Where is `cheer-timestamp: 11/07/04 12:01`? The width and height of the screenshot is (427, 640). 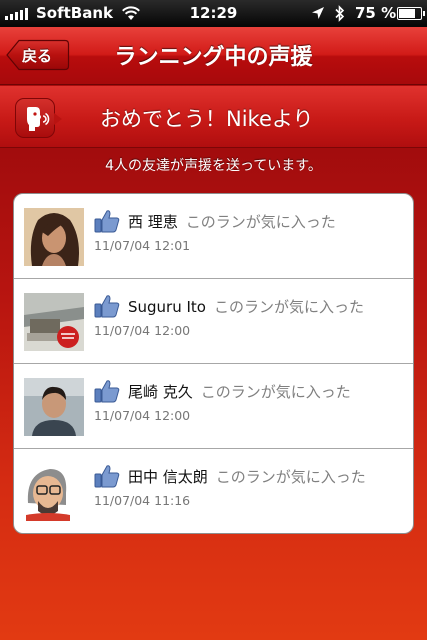
cheer-timestamp: 11/07/04 12:01 is located at coordinates (142, 245).